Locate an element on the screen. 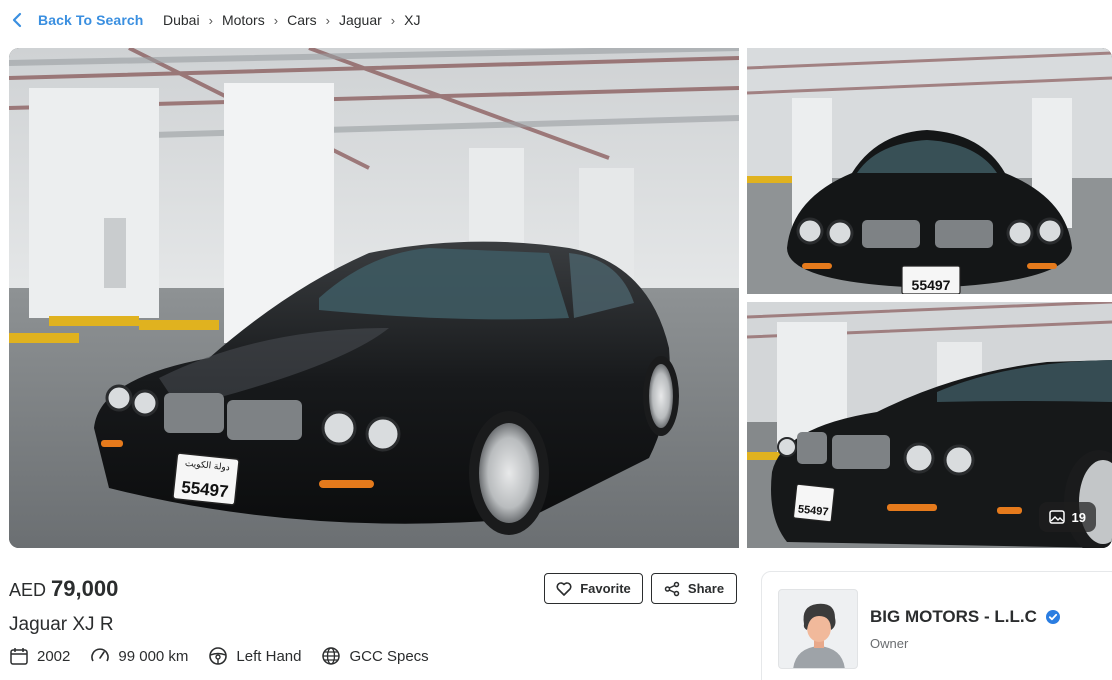  car-photo-front: 55497 is located at coordinates (929, 171).